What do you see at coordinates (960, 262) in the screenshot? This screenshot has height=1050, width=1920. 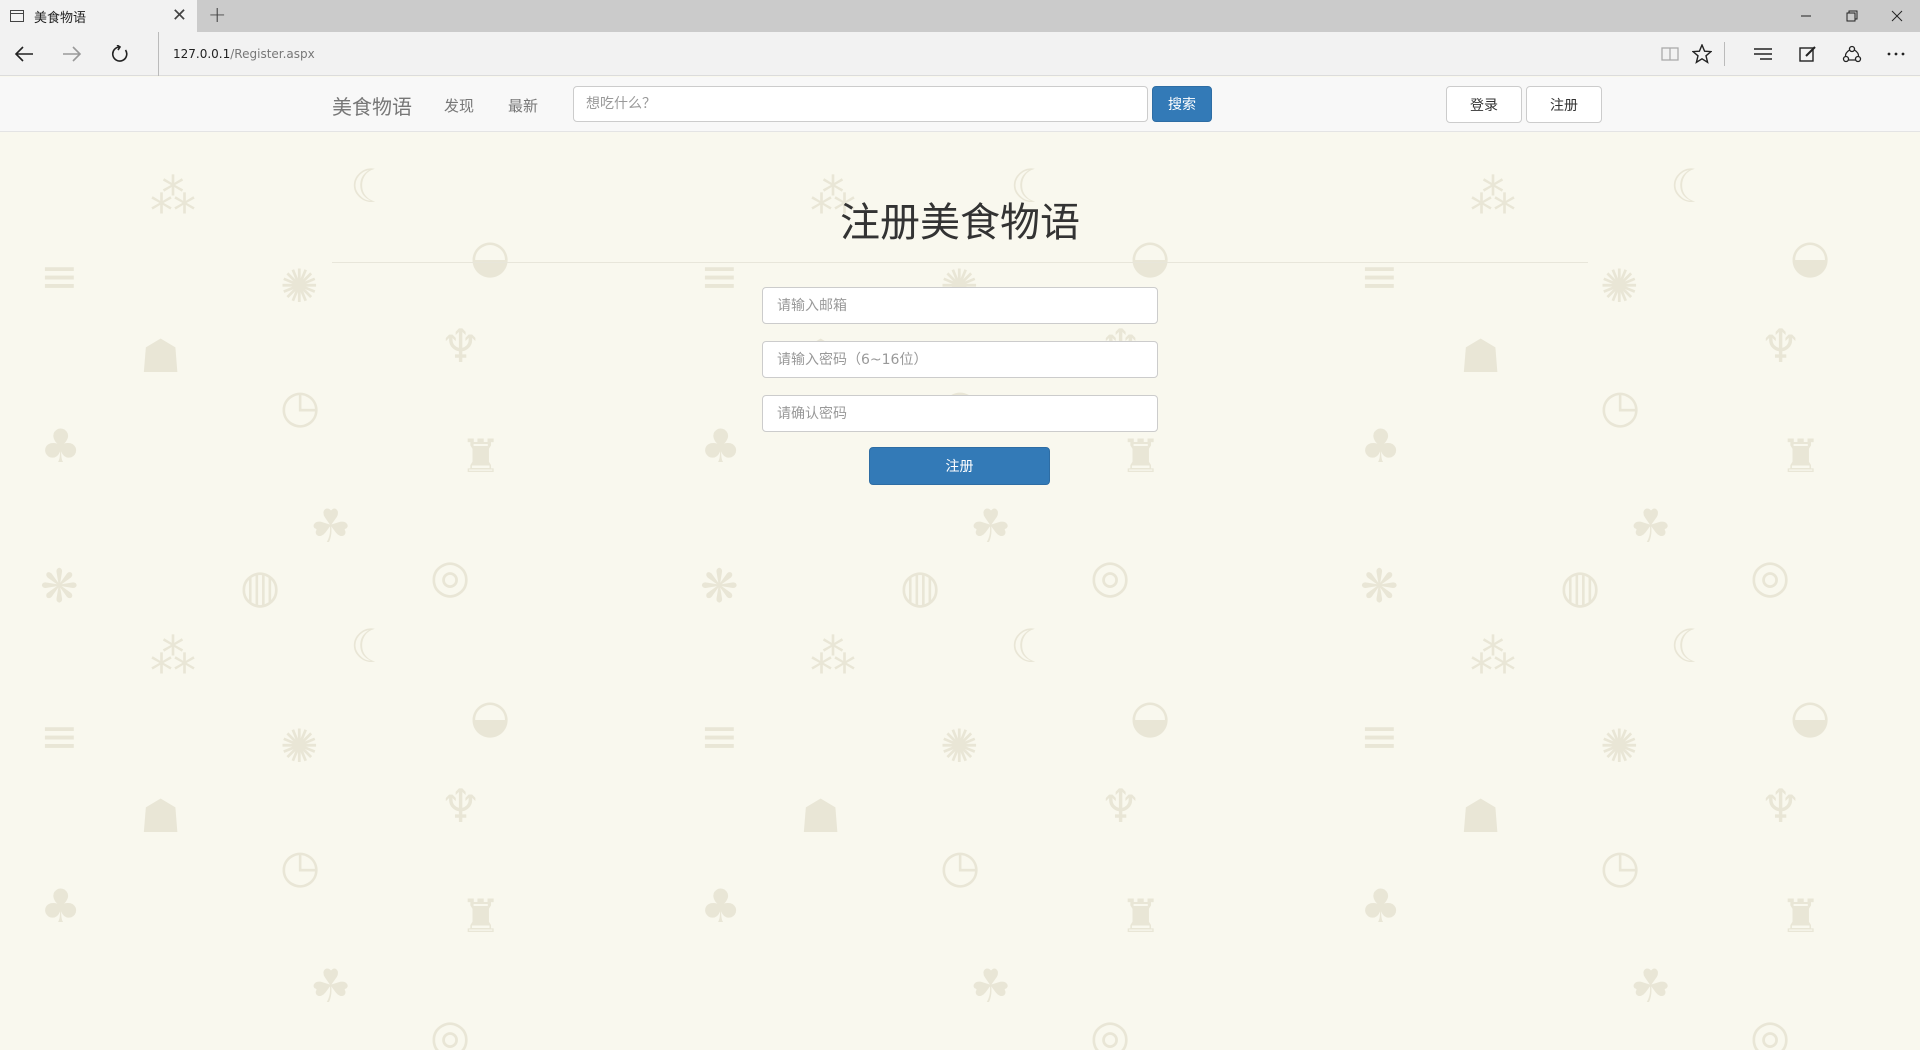 I see `title-divider` at bounding box center [960, 262].